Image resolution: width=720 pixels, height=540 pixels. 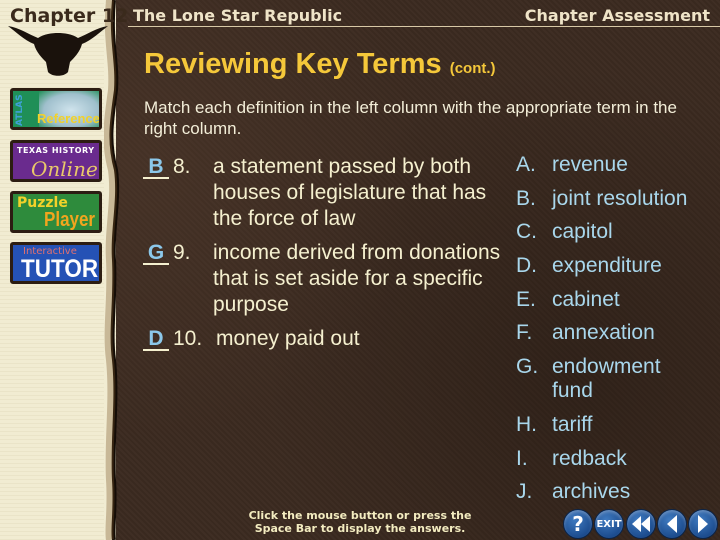 What do you see at coordinates (526, 266) in the screenshot?
I see `term-letter: D.` at bounding box center [526, 266].